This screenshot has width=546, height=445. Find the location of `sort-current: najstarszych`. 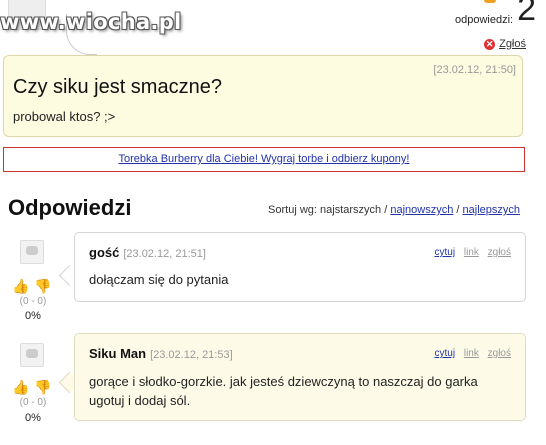

sort-current: najstarszych is located at coordinates (351, 210).